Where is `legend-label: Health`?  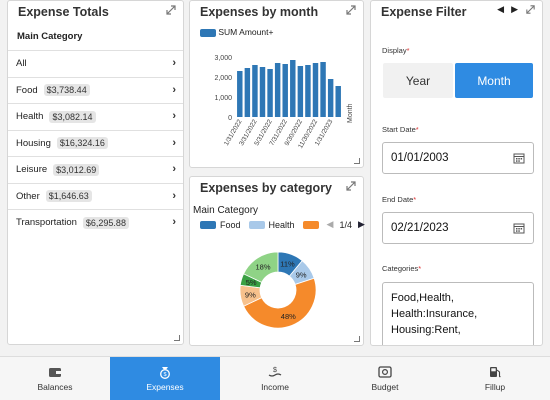 legend-label: Health is located at coordinates (281, 224).